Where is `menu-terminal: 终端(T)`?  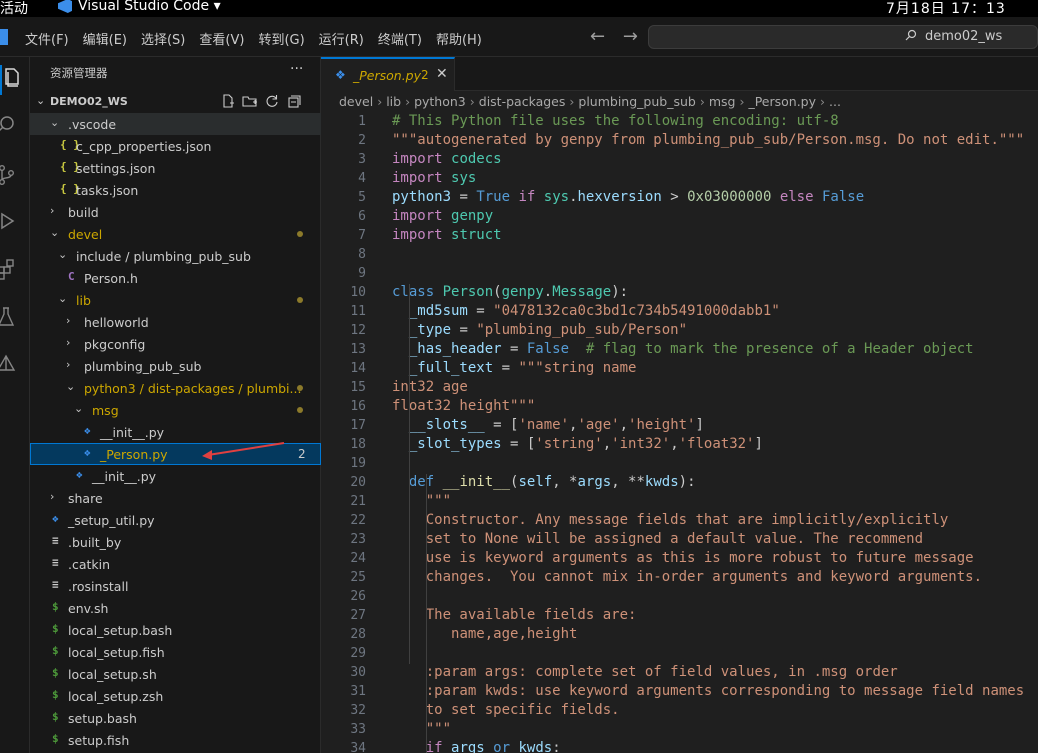
menu-terminal: 终端(T) is located at coordinates (400, 38).